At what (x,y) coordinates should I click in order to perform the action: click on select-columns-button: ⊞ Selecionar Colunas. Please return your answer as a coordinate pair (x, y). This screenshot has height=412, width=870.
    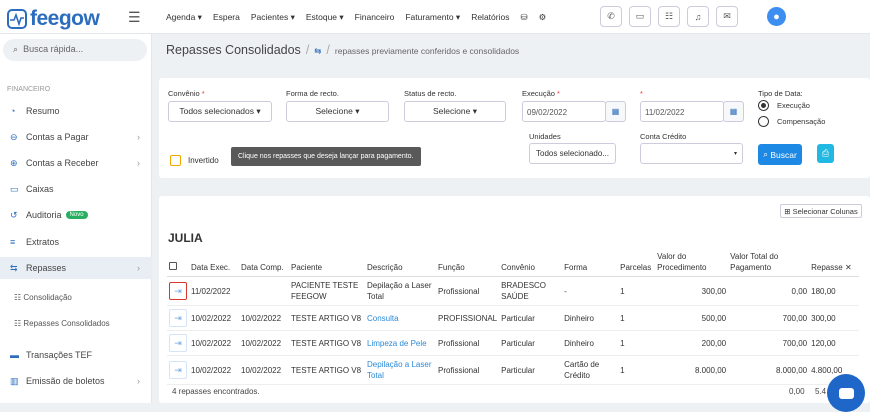
    Looking at the image, I should click on (821, 211).